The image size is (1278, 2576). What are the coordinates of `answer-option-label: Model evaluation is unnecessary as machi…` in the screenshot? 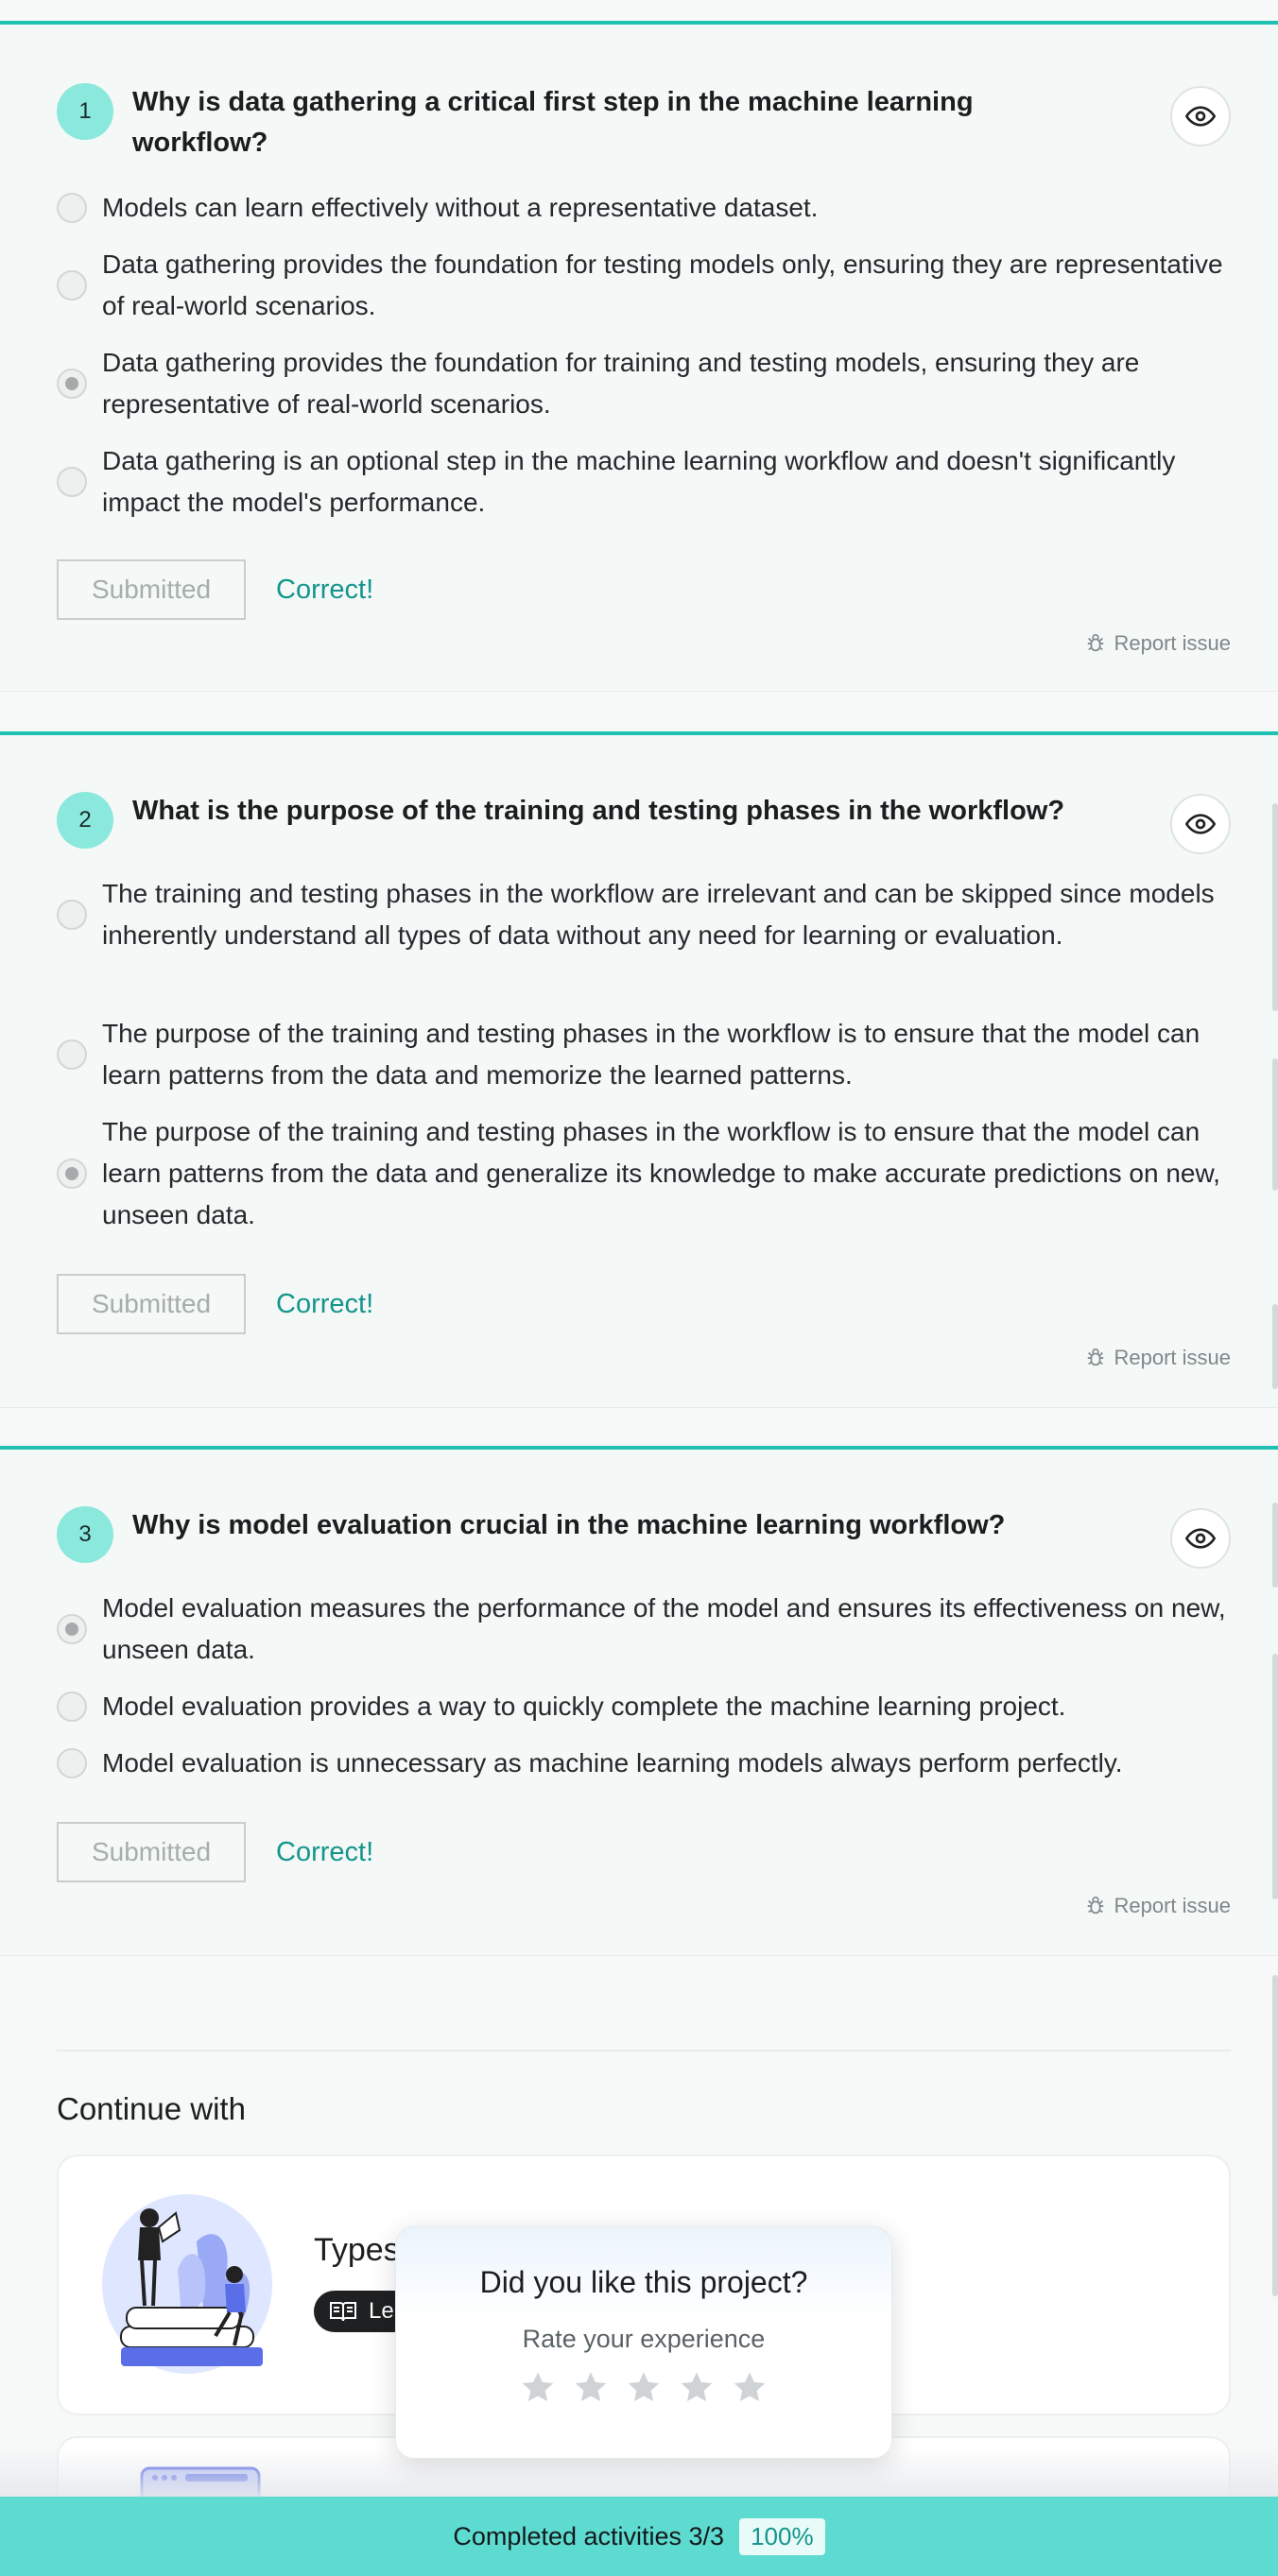 It's located at (612, 1762).